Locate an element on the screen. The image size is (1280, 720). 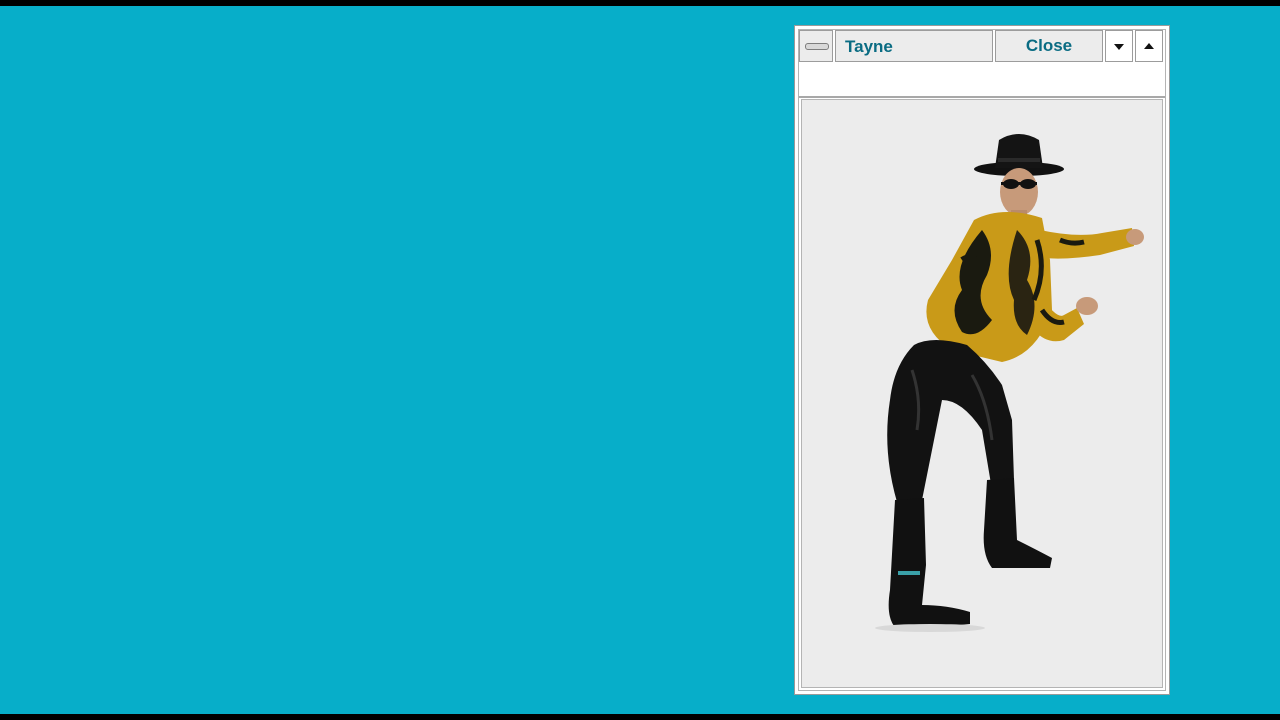
triangle-down-icon is located at coordinates (1119, 47).